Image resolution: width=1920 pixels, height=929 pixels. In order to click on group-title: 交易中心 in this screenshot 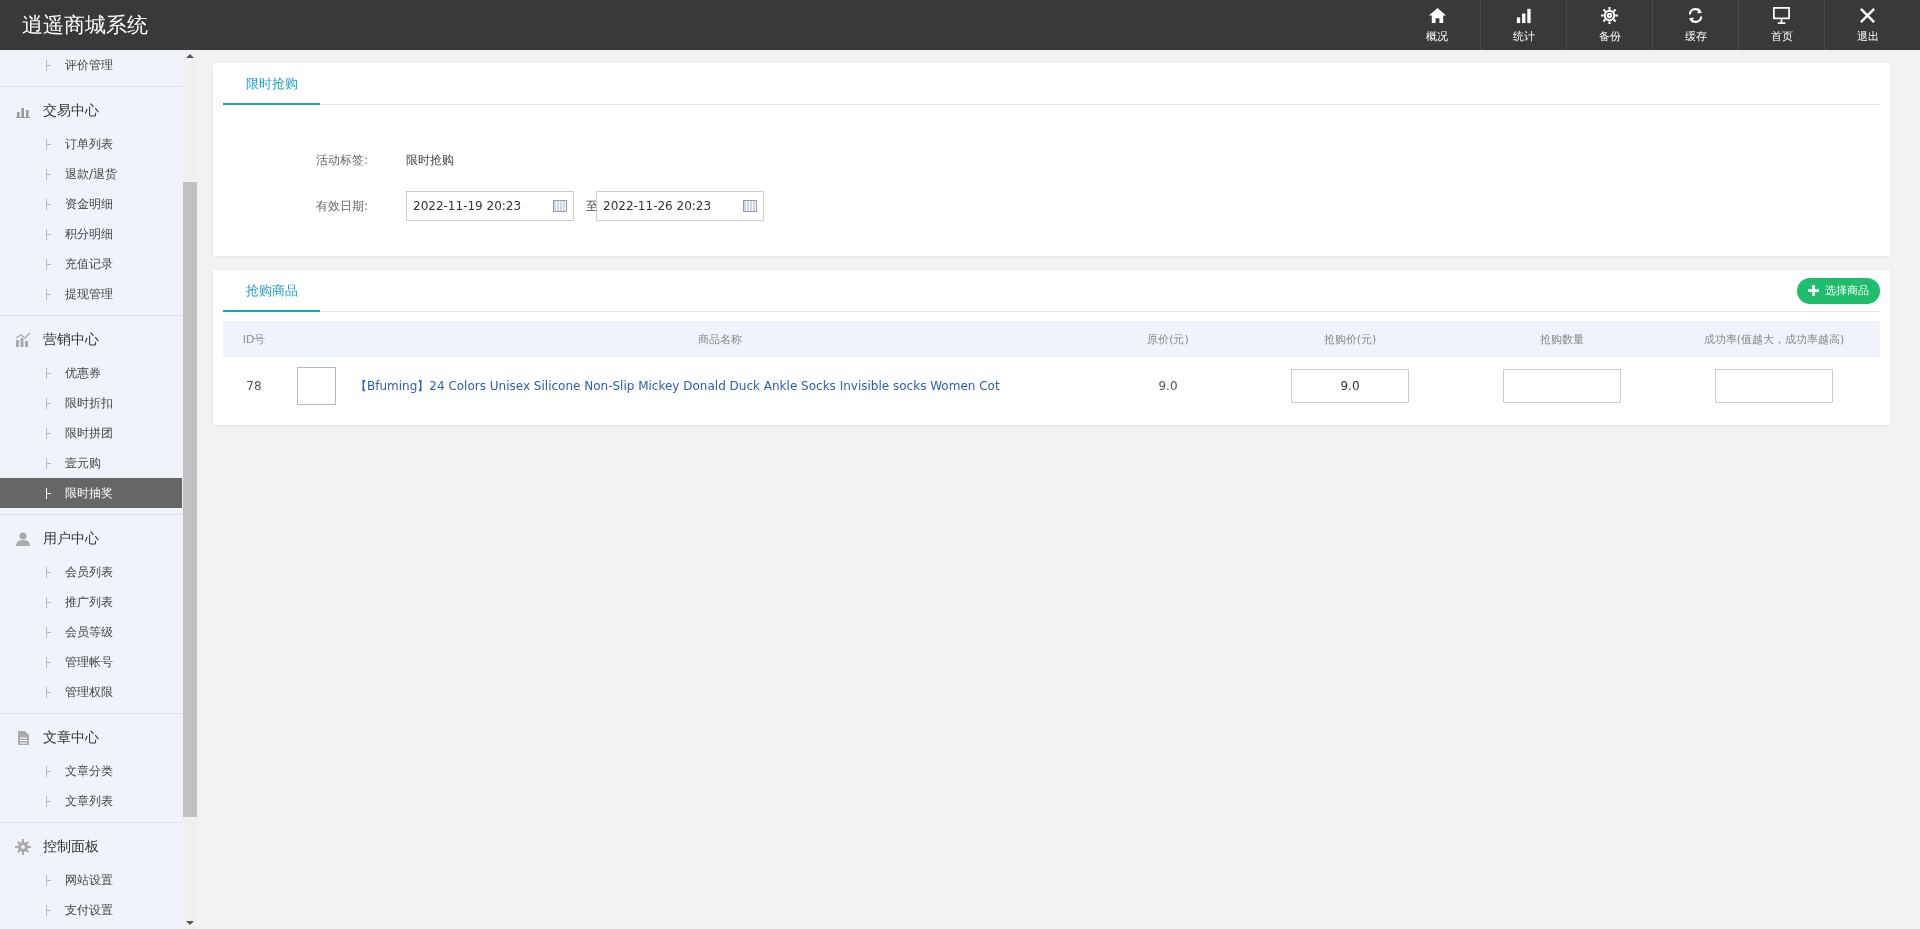, I will do `click(71, 111)`.